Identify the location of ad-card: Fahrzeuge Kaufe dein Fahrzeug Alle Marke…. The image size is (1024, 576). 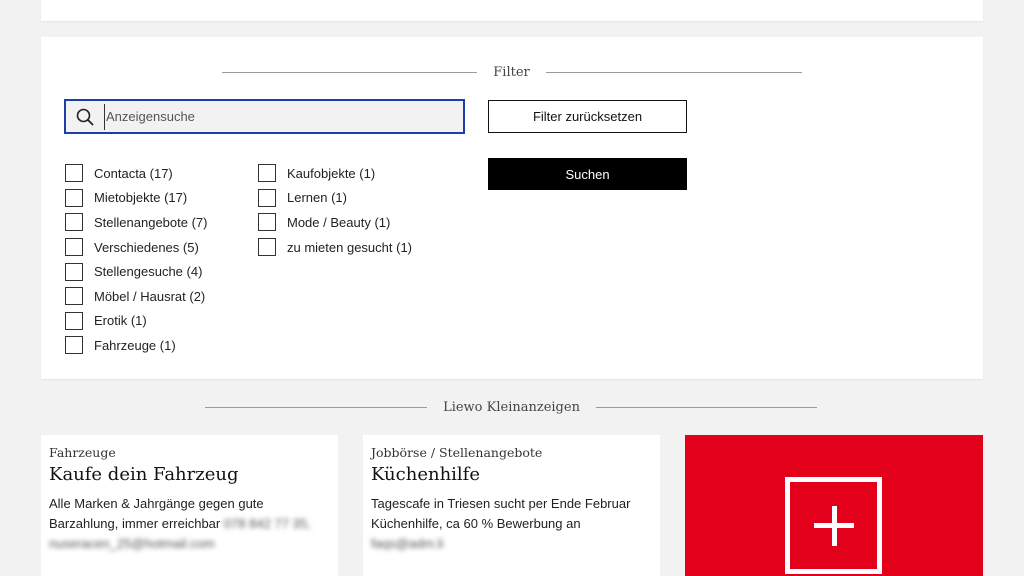
(189, 505).